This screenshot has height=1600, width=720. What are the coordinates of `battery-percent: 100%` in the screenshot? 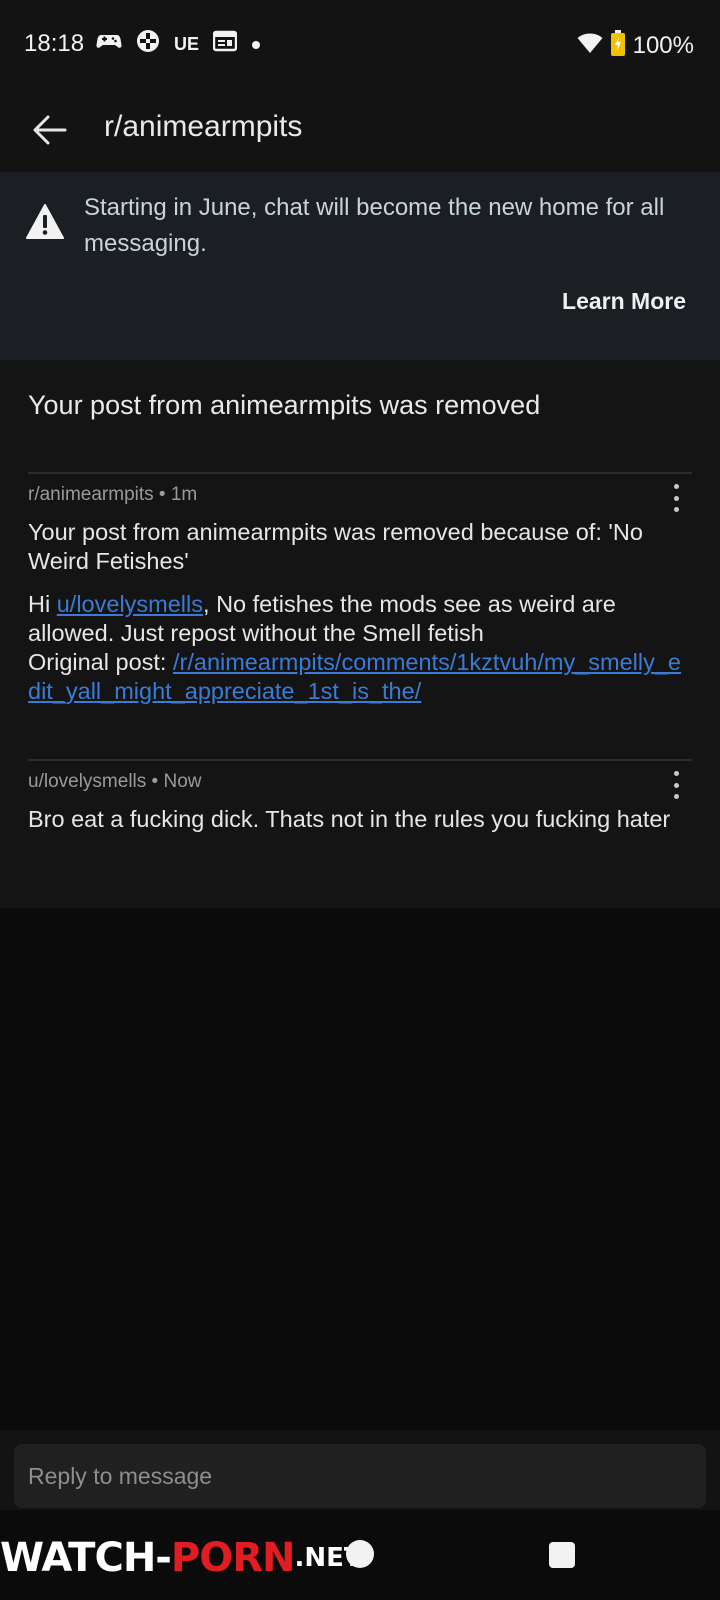 It's located at (663, 45).